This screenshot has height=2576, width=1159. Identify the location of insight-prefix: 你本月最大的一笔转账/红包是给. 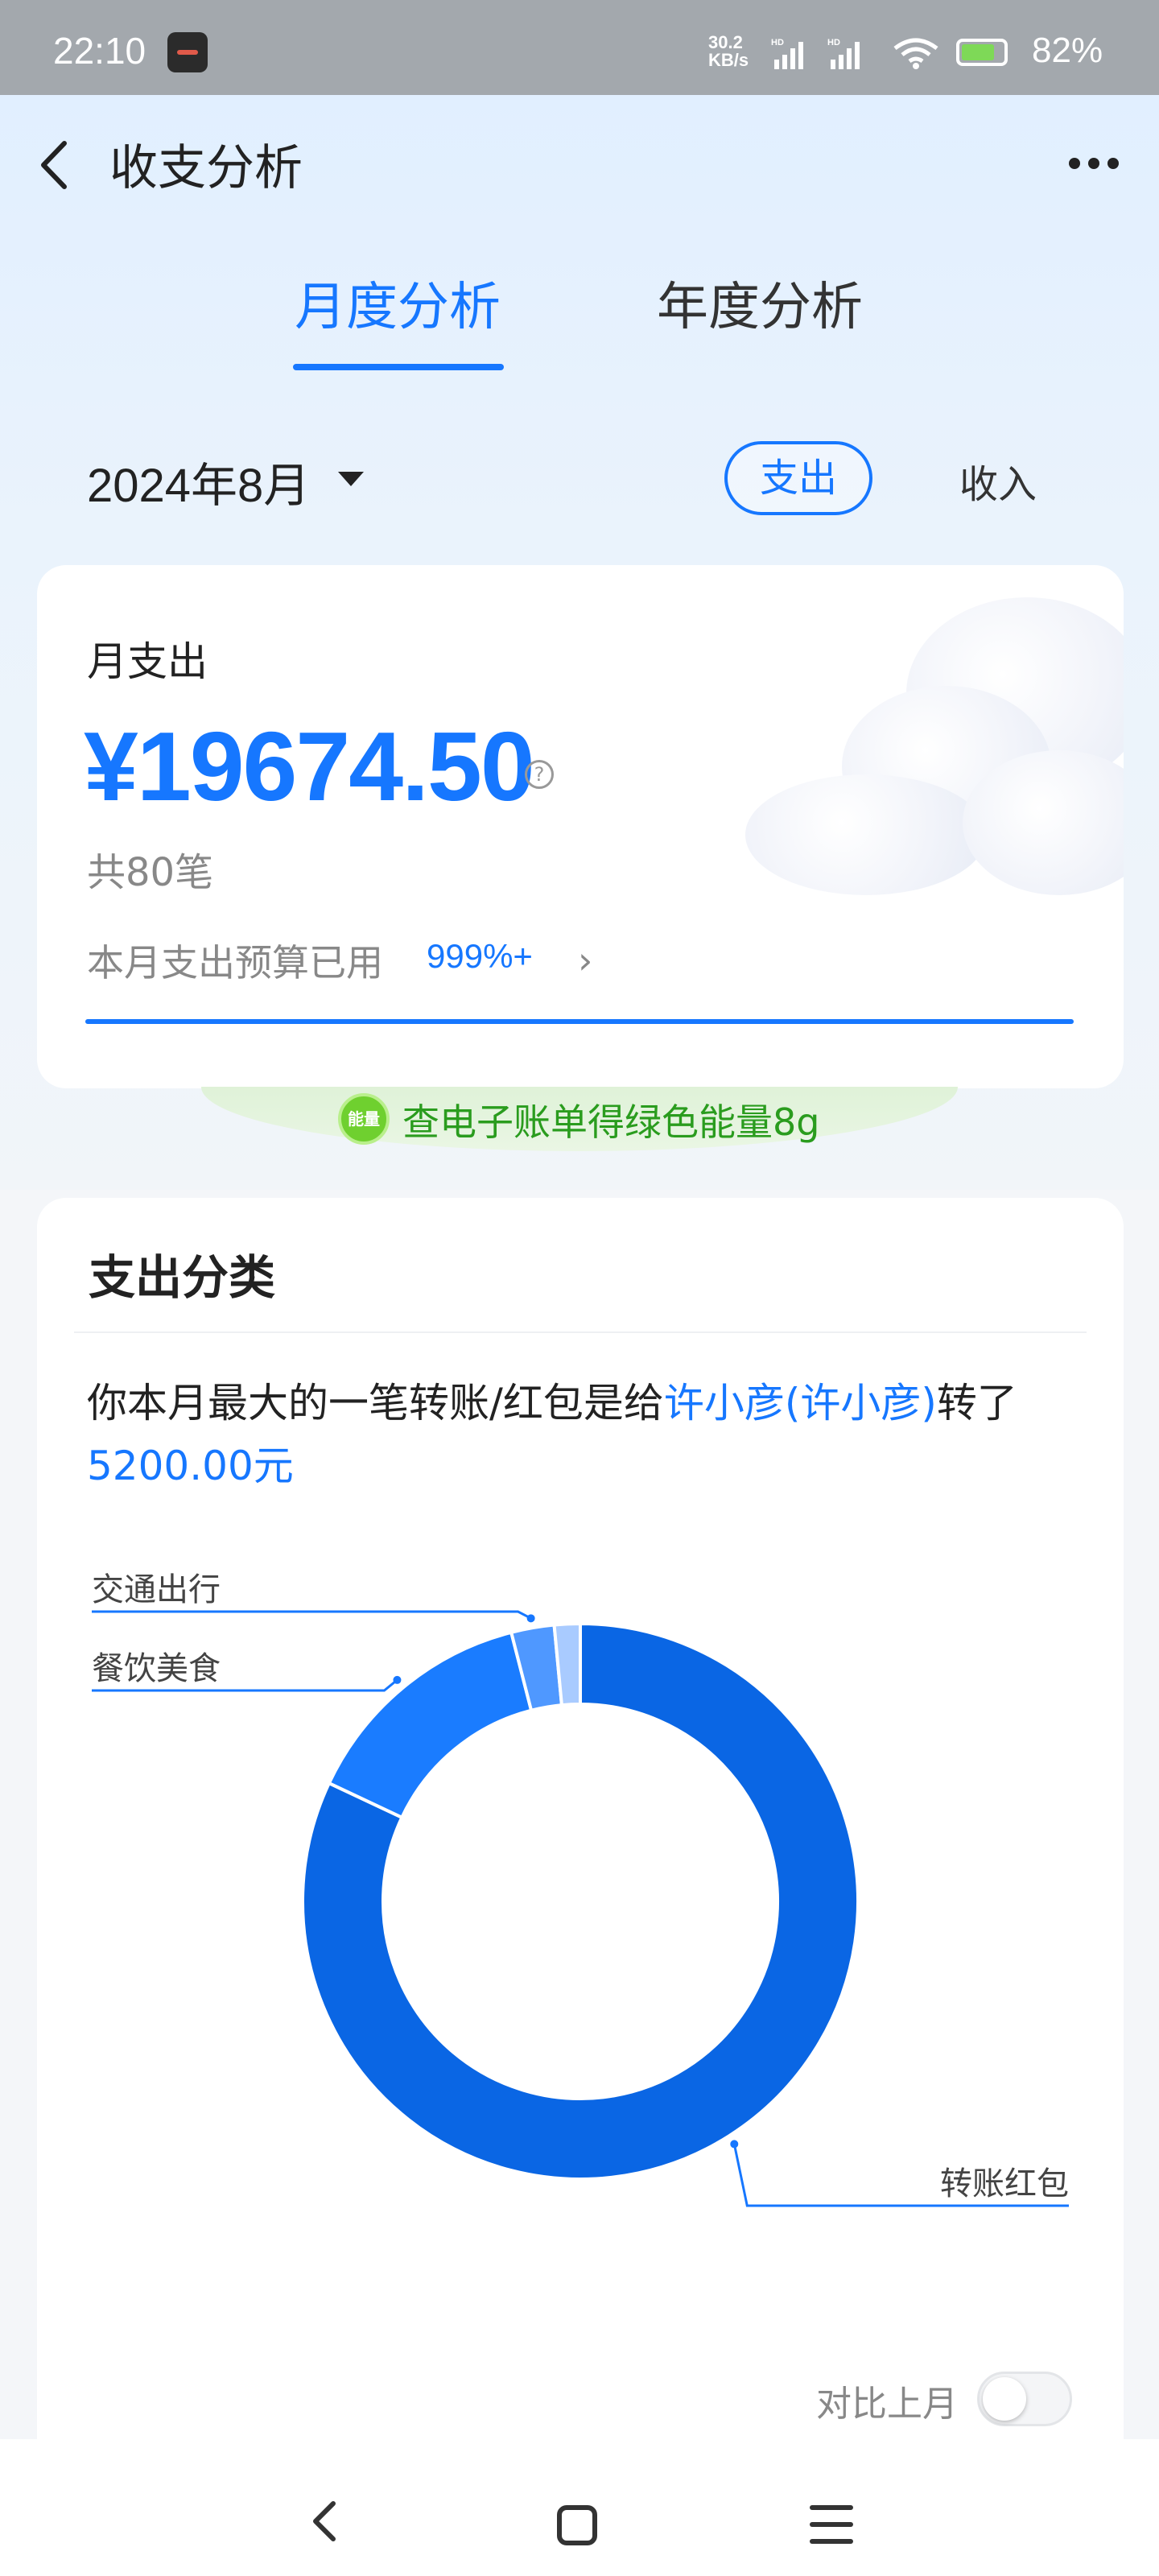
(375, 1403).